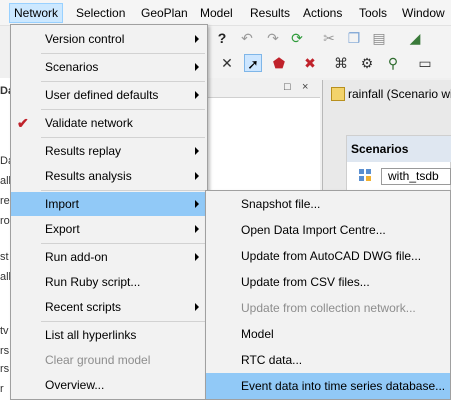  What do you see at coordinates (329, 38) in the screenshot?
I see `cut-icon: ✂` at bounding box center [329, 38].